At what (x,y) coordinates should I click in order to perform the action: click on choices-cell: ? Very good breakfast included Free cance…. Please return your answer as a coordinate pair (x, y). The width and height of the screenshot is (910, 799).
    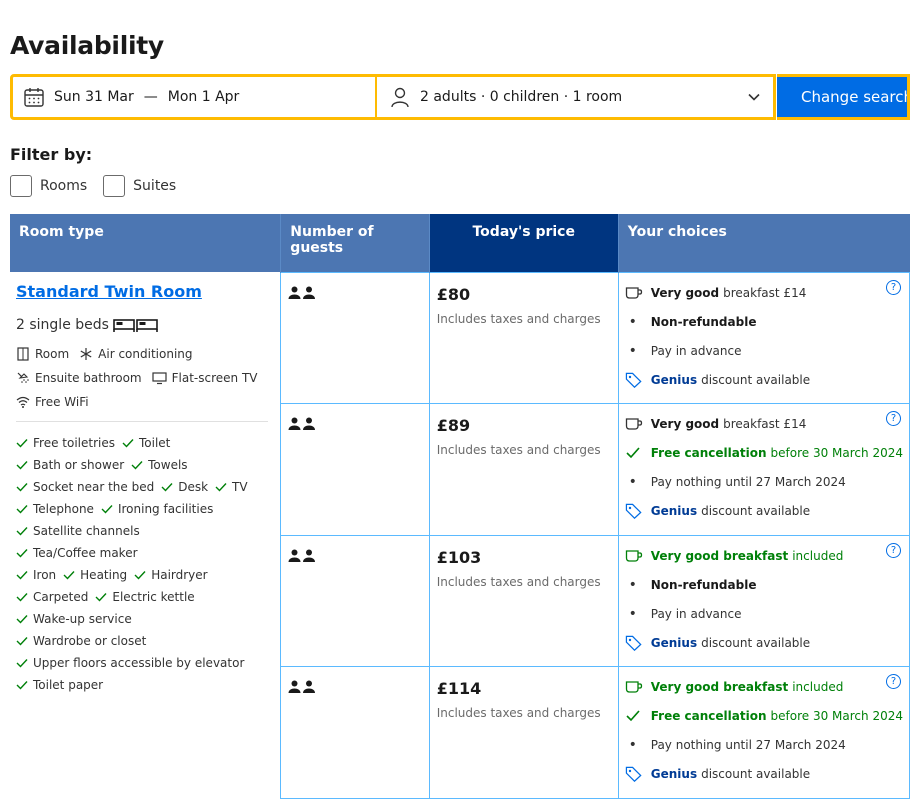
    Looking at the image, I should click on (763, 732).